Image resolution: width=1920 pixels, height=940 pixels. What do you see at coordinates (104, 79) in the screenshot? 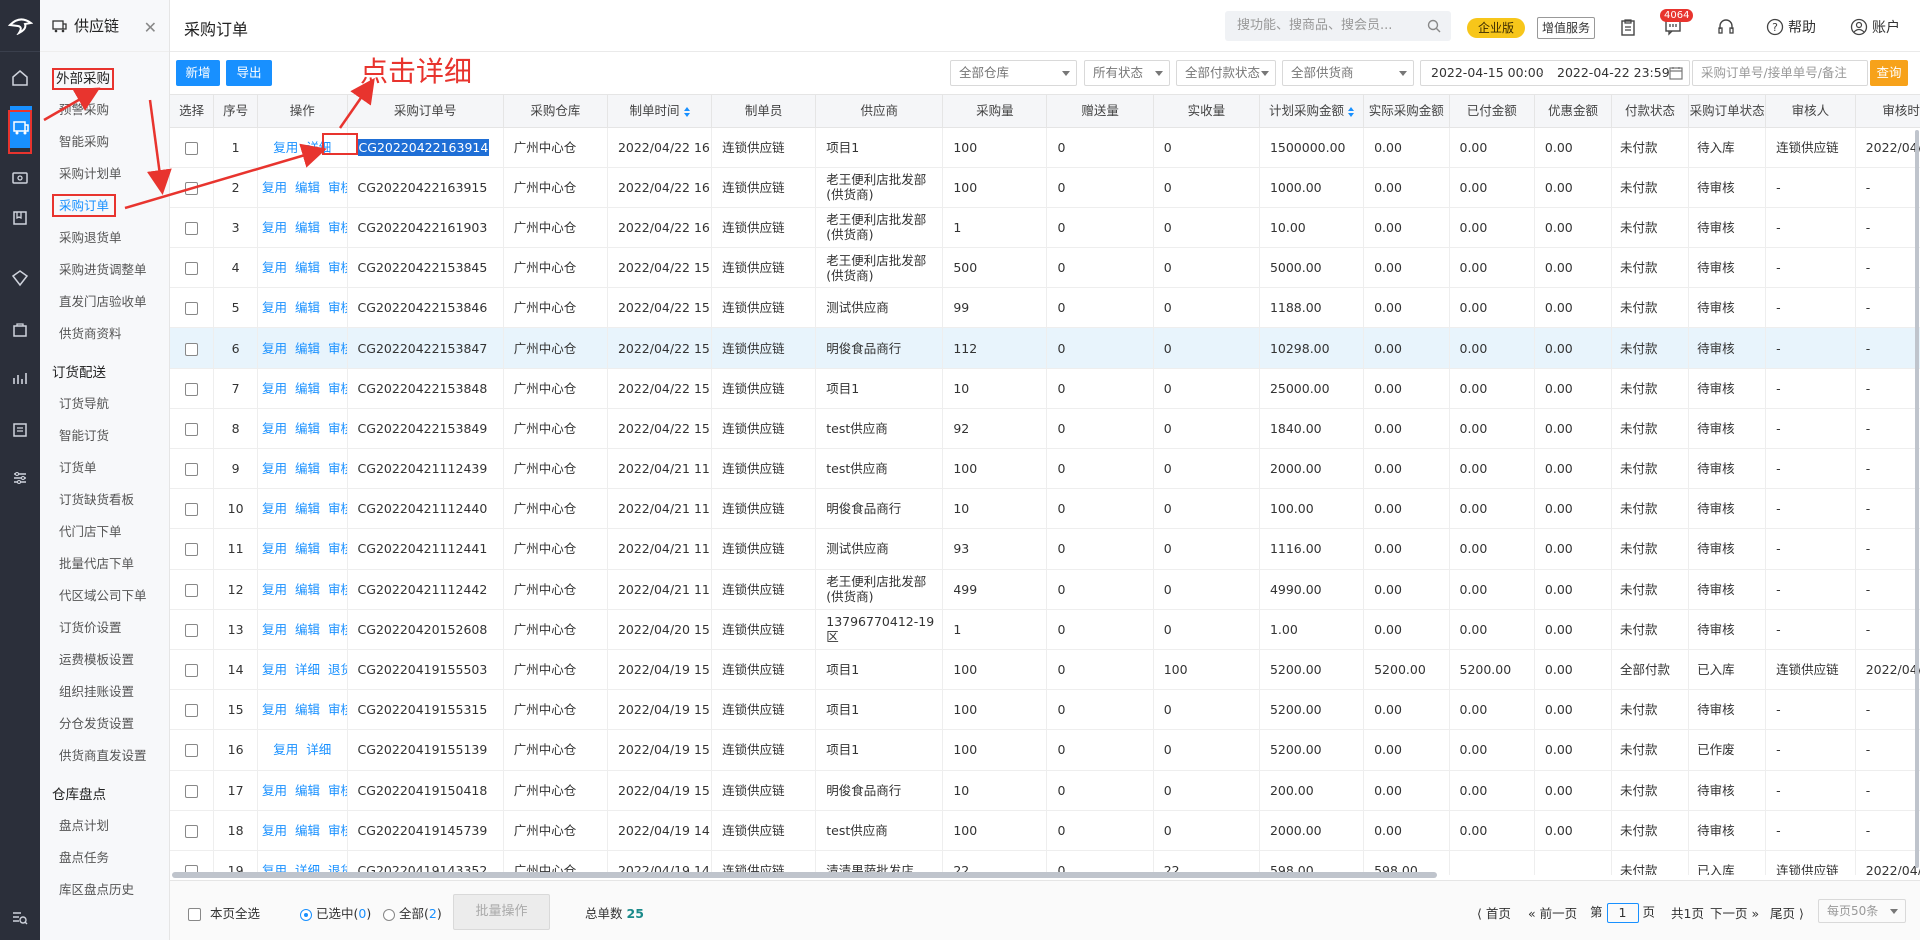
I see `sidebar-group-label: 外部采购` at bounding box center [104, 79].